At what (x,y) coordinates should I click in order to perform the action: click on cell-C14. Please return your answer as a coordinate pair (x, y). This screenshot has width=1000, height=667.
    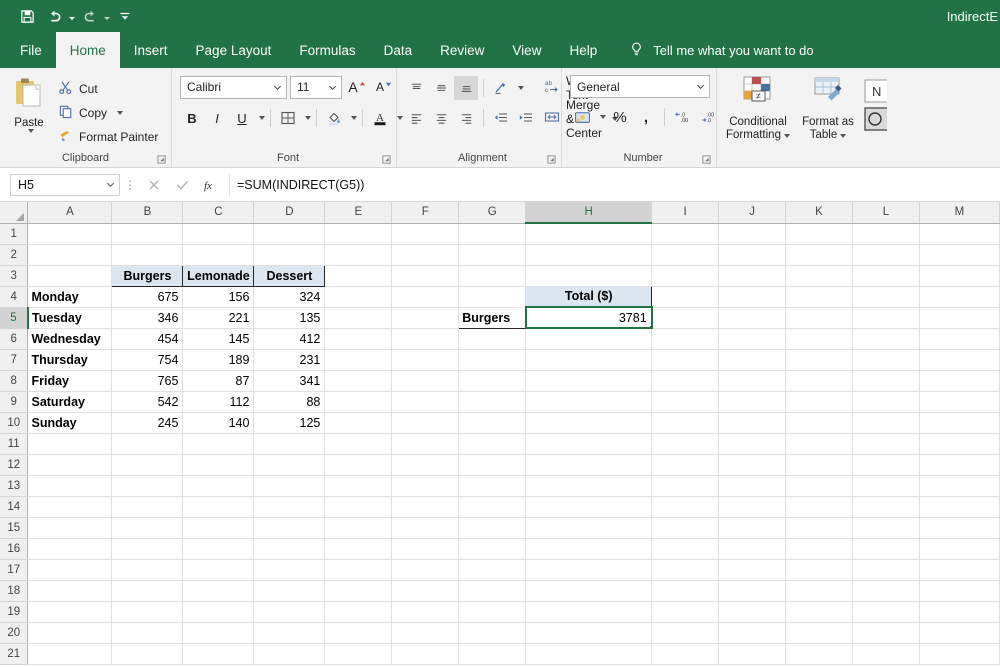
    Looking at the image, I should click on (218, 507).